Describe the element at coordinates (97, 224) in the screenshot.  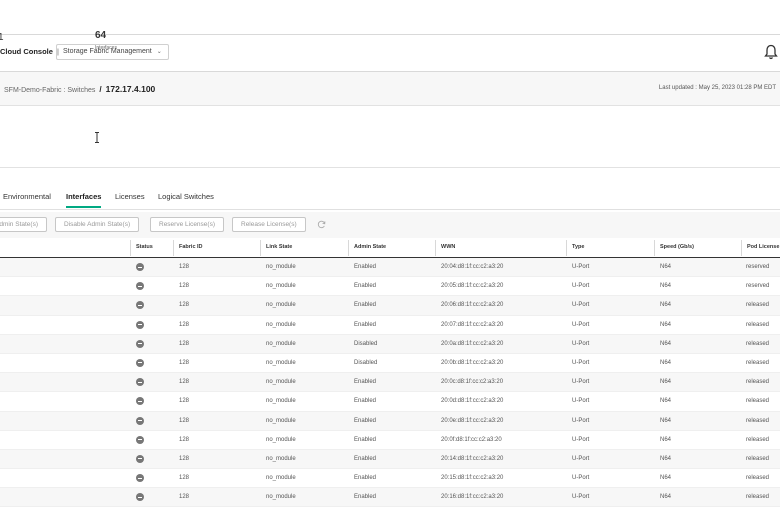
I see `disable-admin-state-button: Disable Admin State(s)` at that location.